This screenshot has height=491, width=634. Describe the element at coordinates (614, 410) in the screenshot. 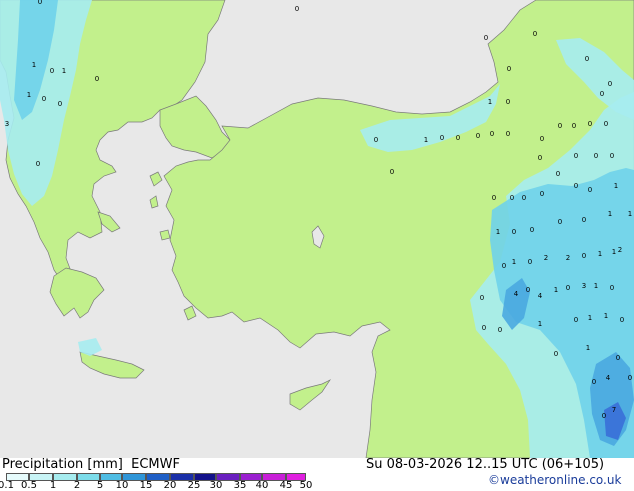

I see `point-value: 7` at that location.